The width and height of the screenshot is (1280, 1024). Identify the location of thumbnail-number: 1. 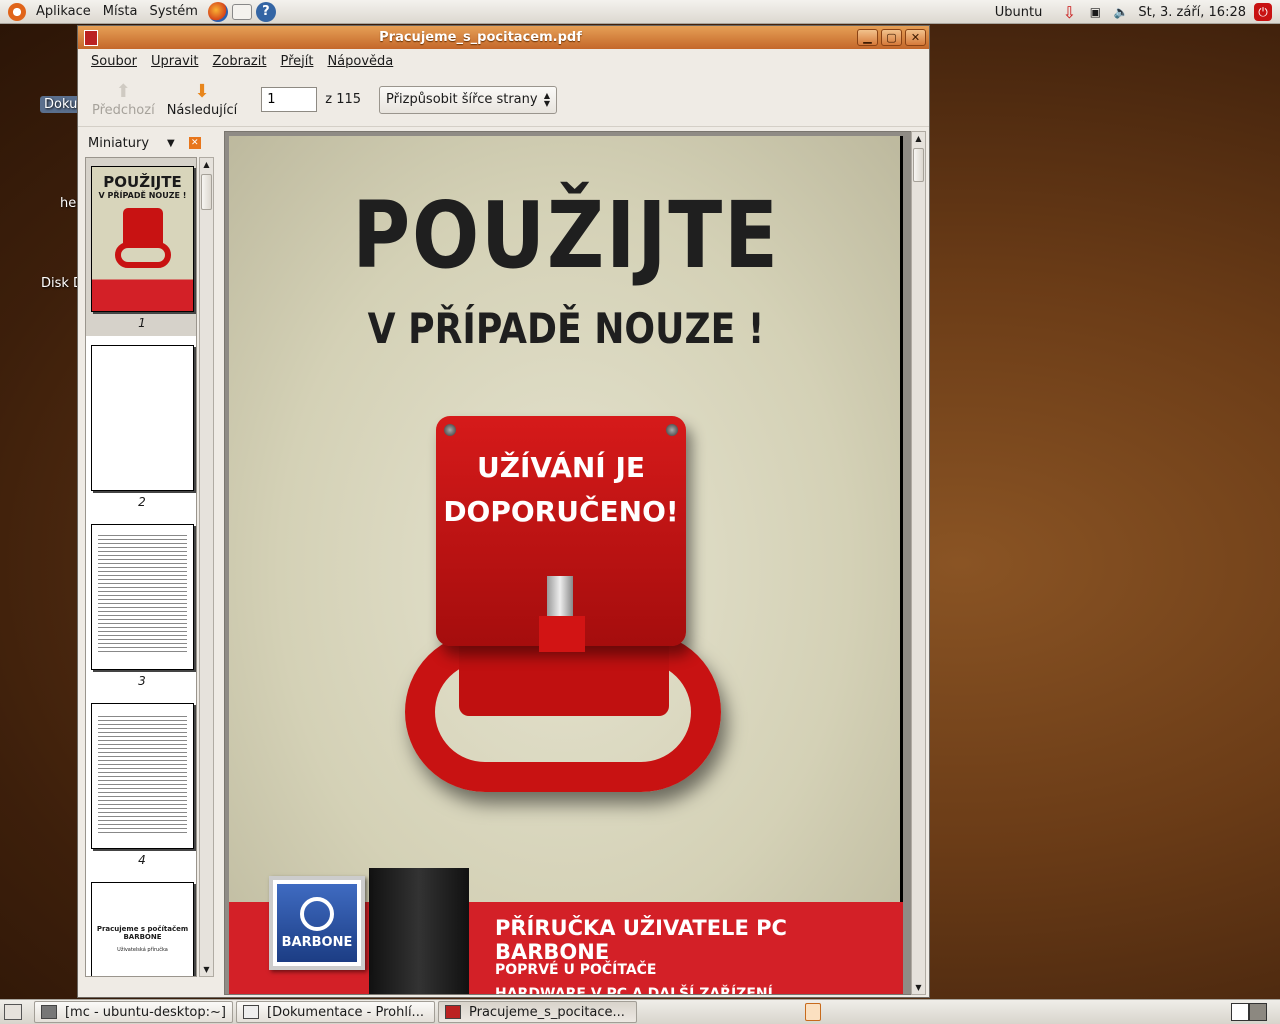
(142, 323).